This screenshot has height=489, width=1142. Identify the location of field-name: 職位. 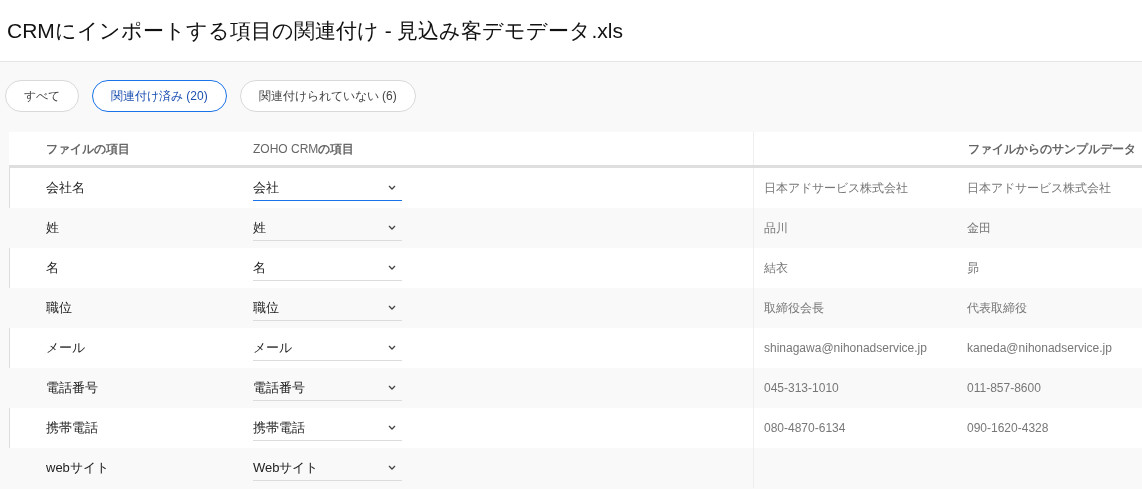
(59, 308).